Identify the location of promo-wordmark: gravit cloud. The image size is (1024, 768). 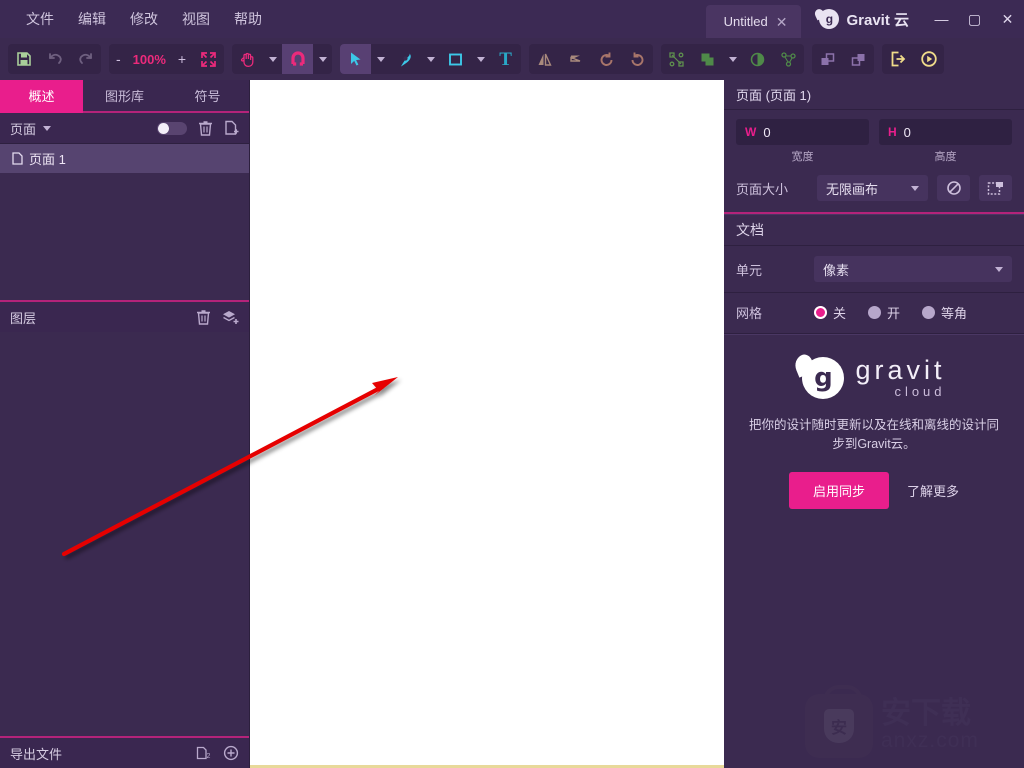
(900, 377).